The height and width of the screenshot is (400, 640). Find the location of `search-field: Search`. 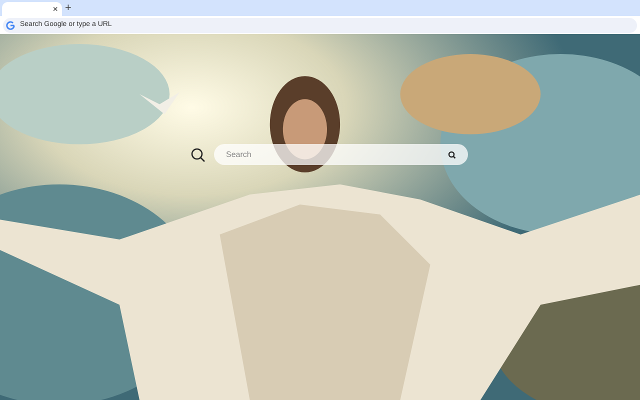

search-field: Search is located at coordinates (341, 154).